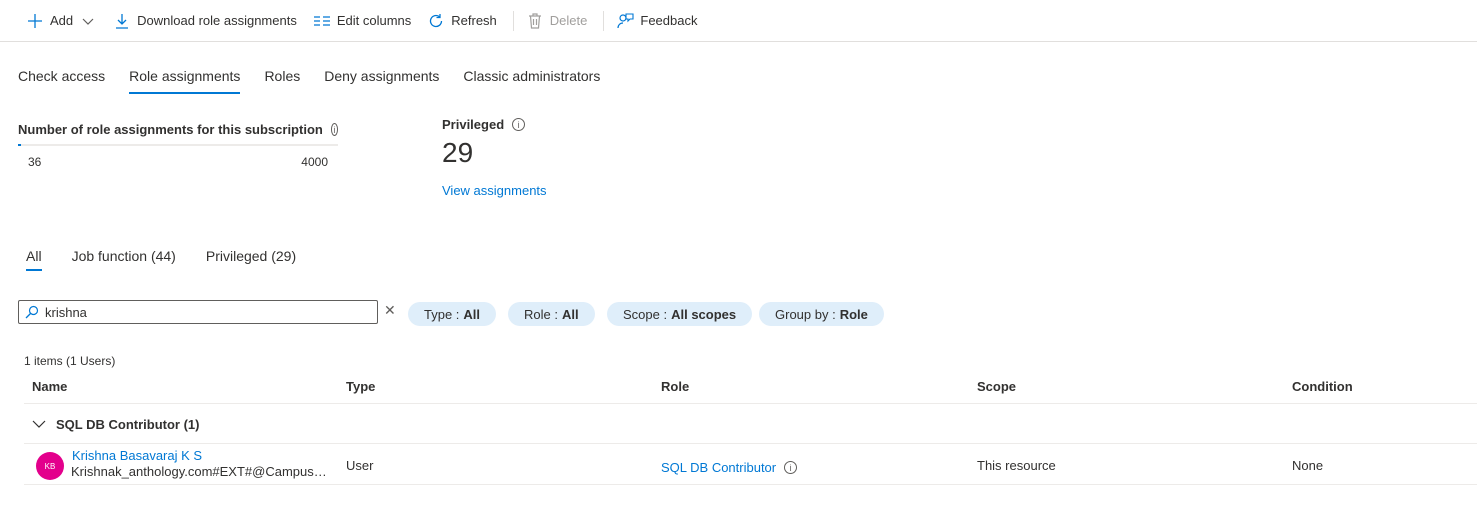  I want to click on role-filter-label: Role :, so click(541, 314).